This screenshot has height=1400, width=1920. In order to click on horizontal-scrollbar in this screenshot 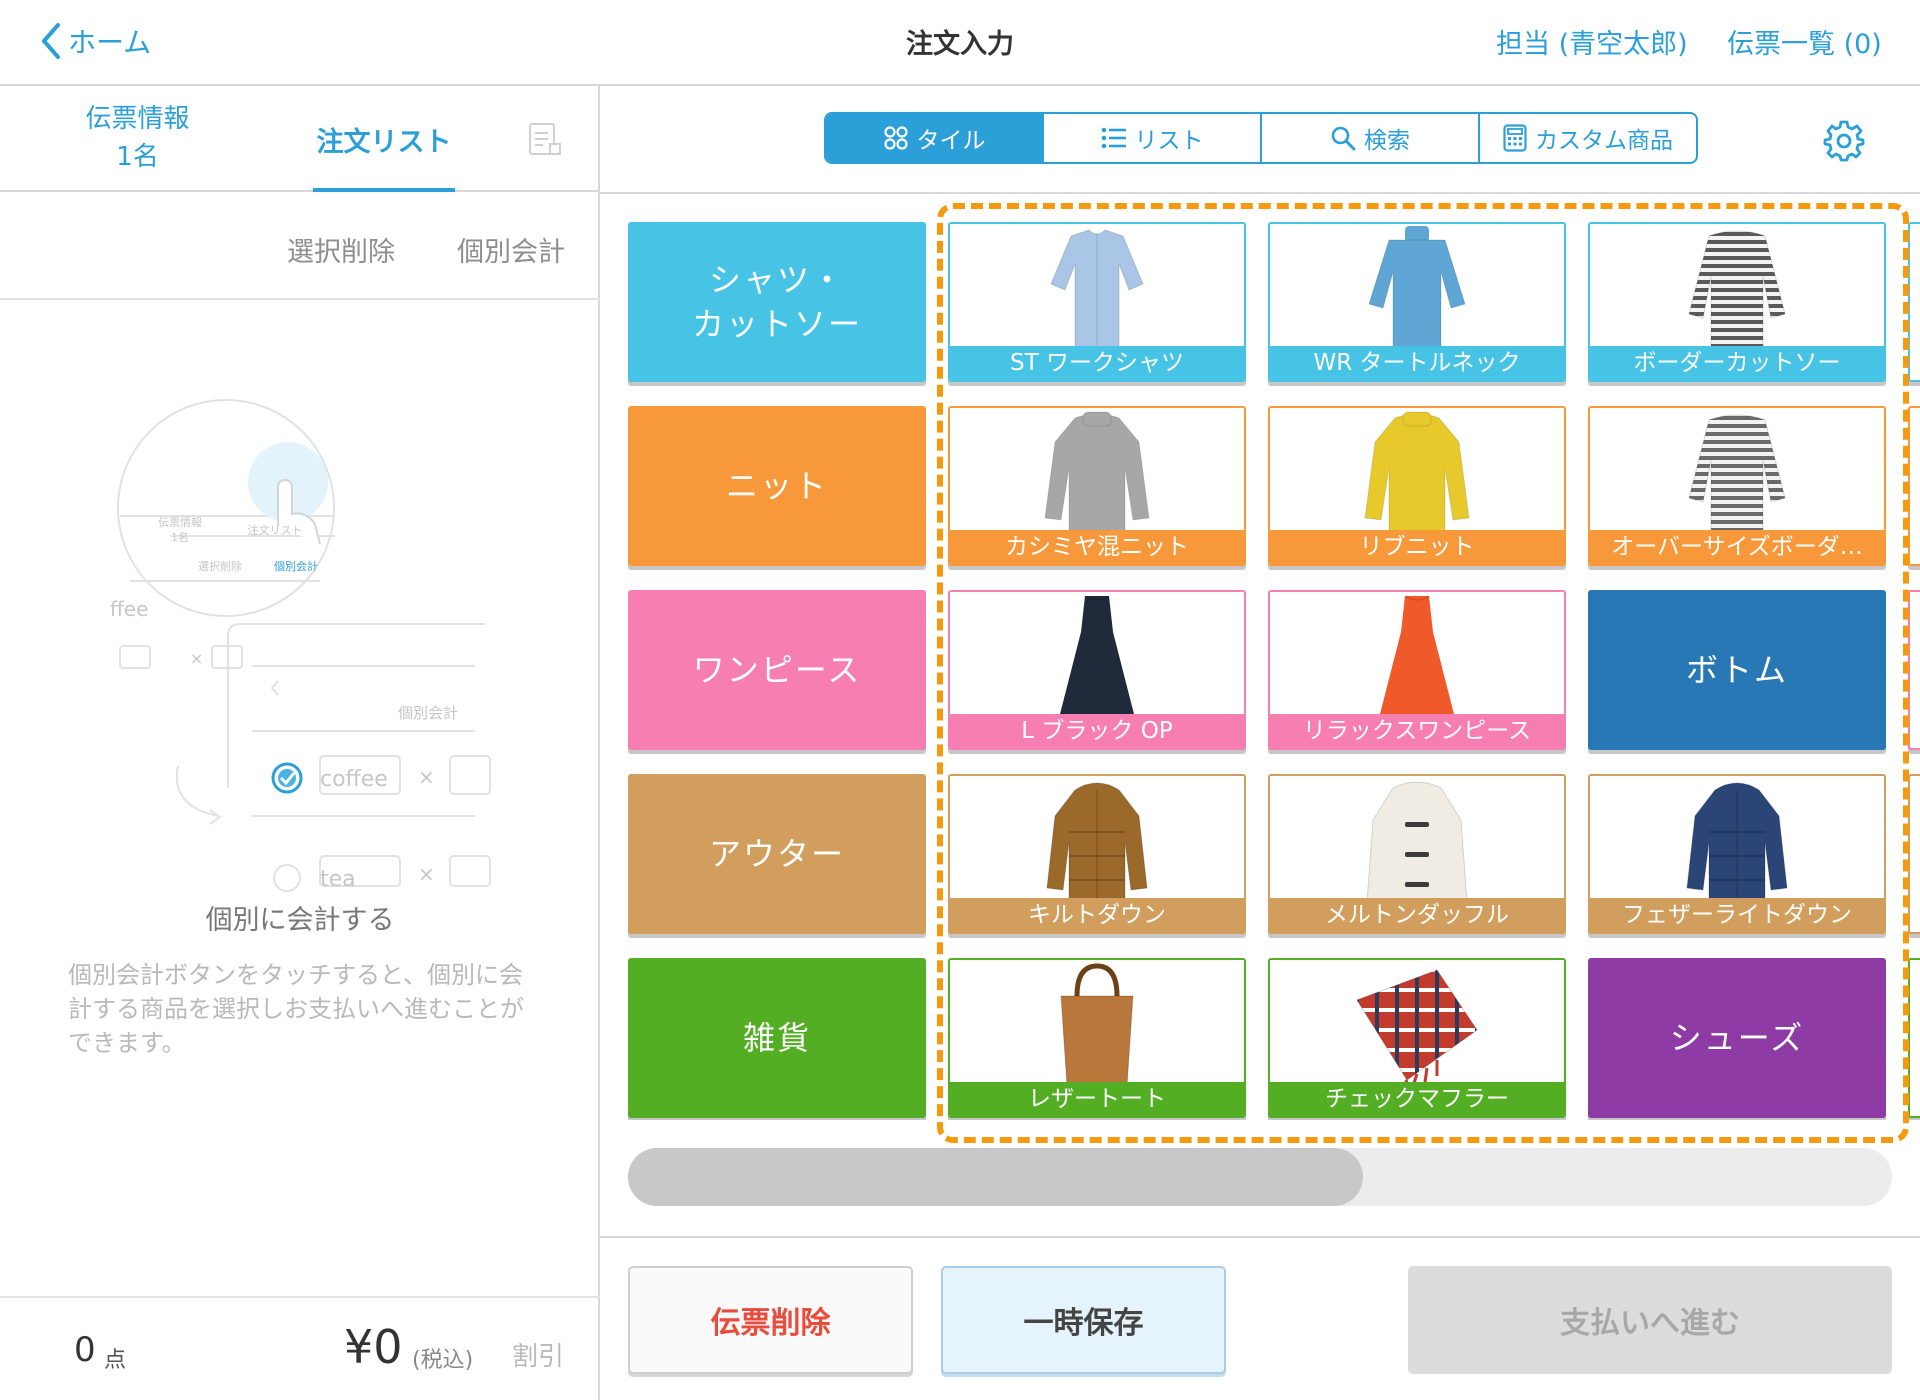, I will do `click(1260, 1177)`.